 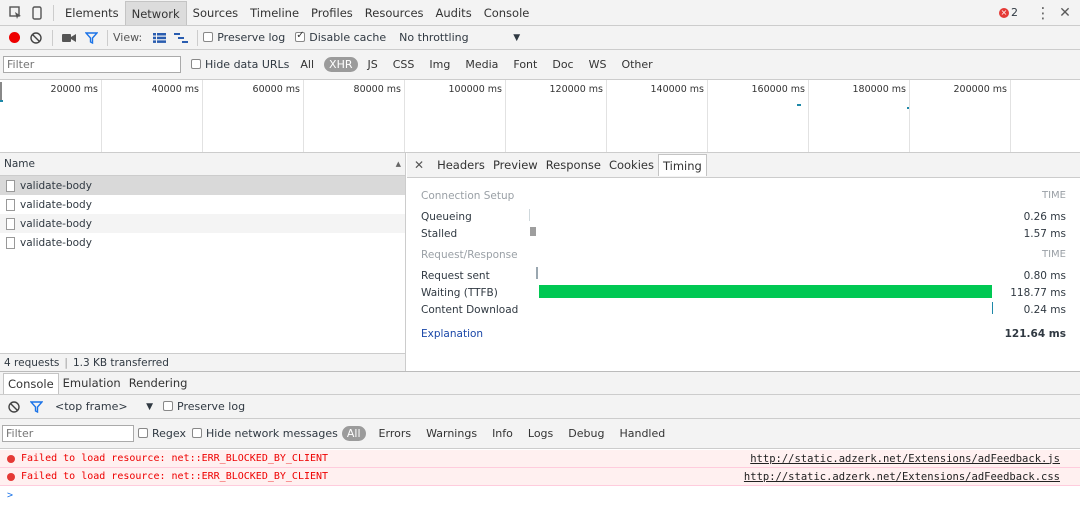 I want to click on filter-type-all: All, so click(x=307, y=64).